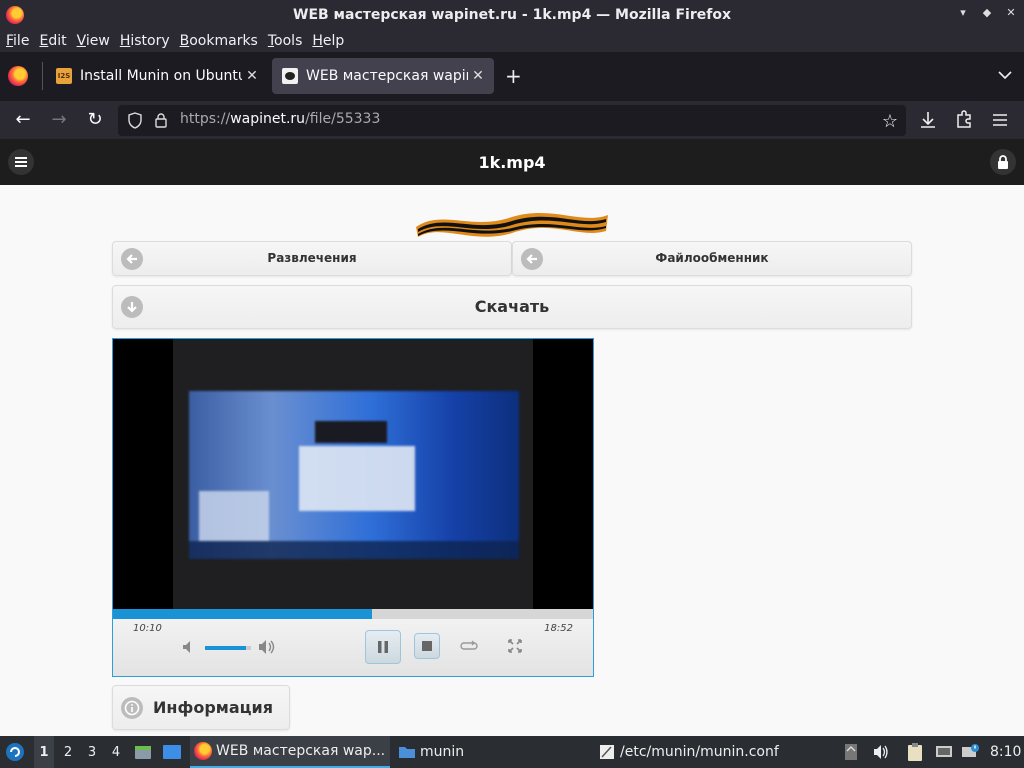  Describe the element at coordinates (1005, 752) in the screenshot. I see `clock: 8:10` at that location.